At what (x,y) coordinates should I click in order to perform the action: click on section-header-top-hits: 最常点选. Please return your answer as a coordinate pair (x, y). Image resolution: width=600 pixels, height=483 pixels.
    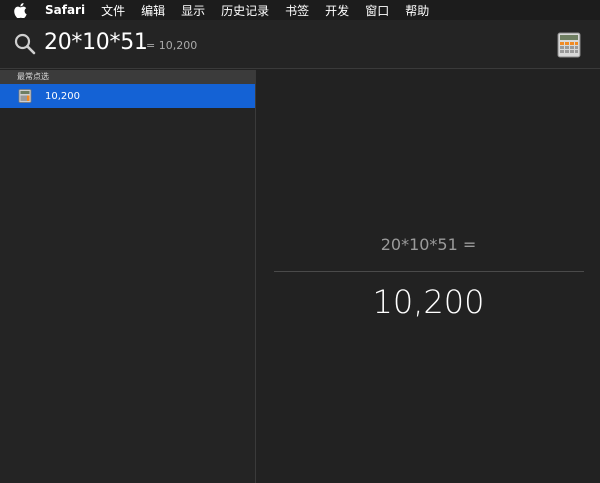
    Looking at the image, I should click on (127, 77).